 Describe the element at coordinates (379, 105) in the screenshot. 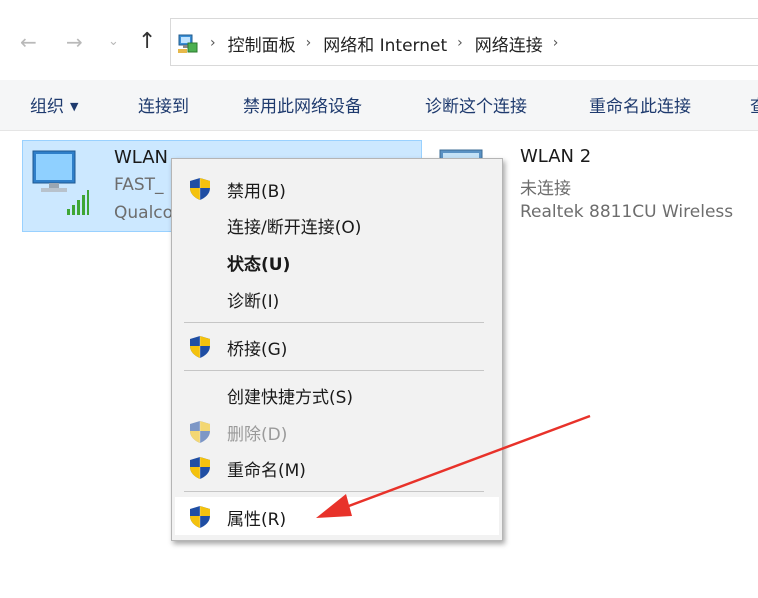

I see `command-bar: 组织▼ 连接到 禁用此网络设备 诊断这个连接 重命名此连接 查` at that location.